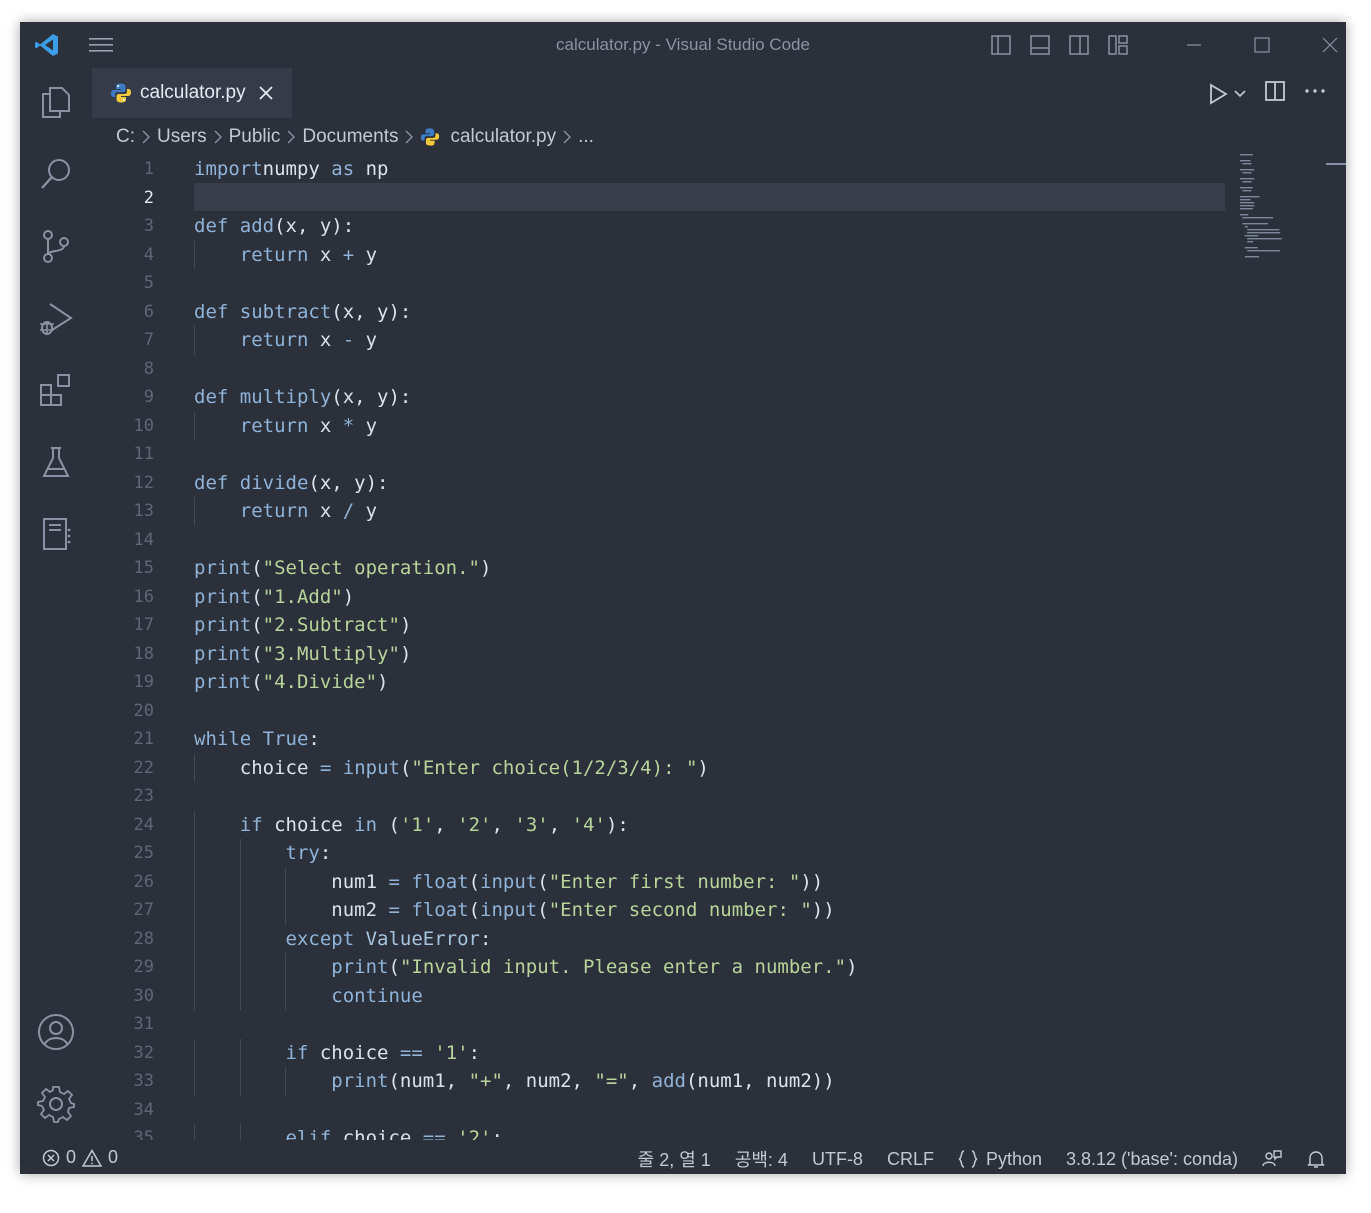  What do you see at coordinates (1227, 93) in the screenshot?
I see `run-python-file-button` at bounding box center [1227, 93].